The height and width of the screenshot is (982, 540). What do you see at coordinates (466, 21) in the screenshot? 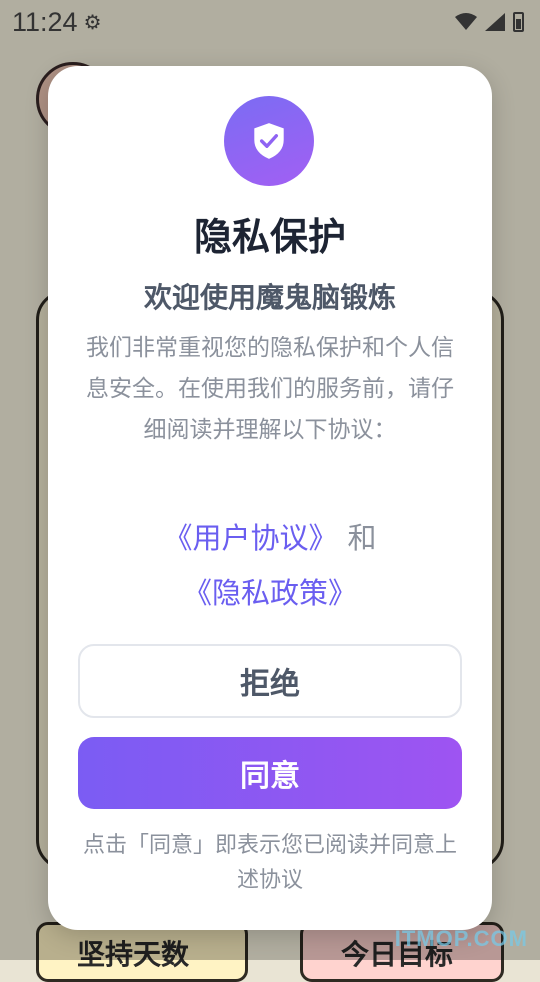
I see `wifi-icon` at bounding box center [466, 21].